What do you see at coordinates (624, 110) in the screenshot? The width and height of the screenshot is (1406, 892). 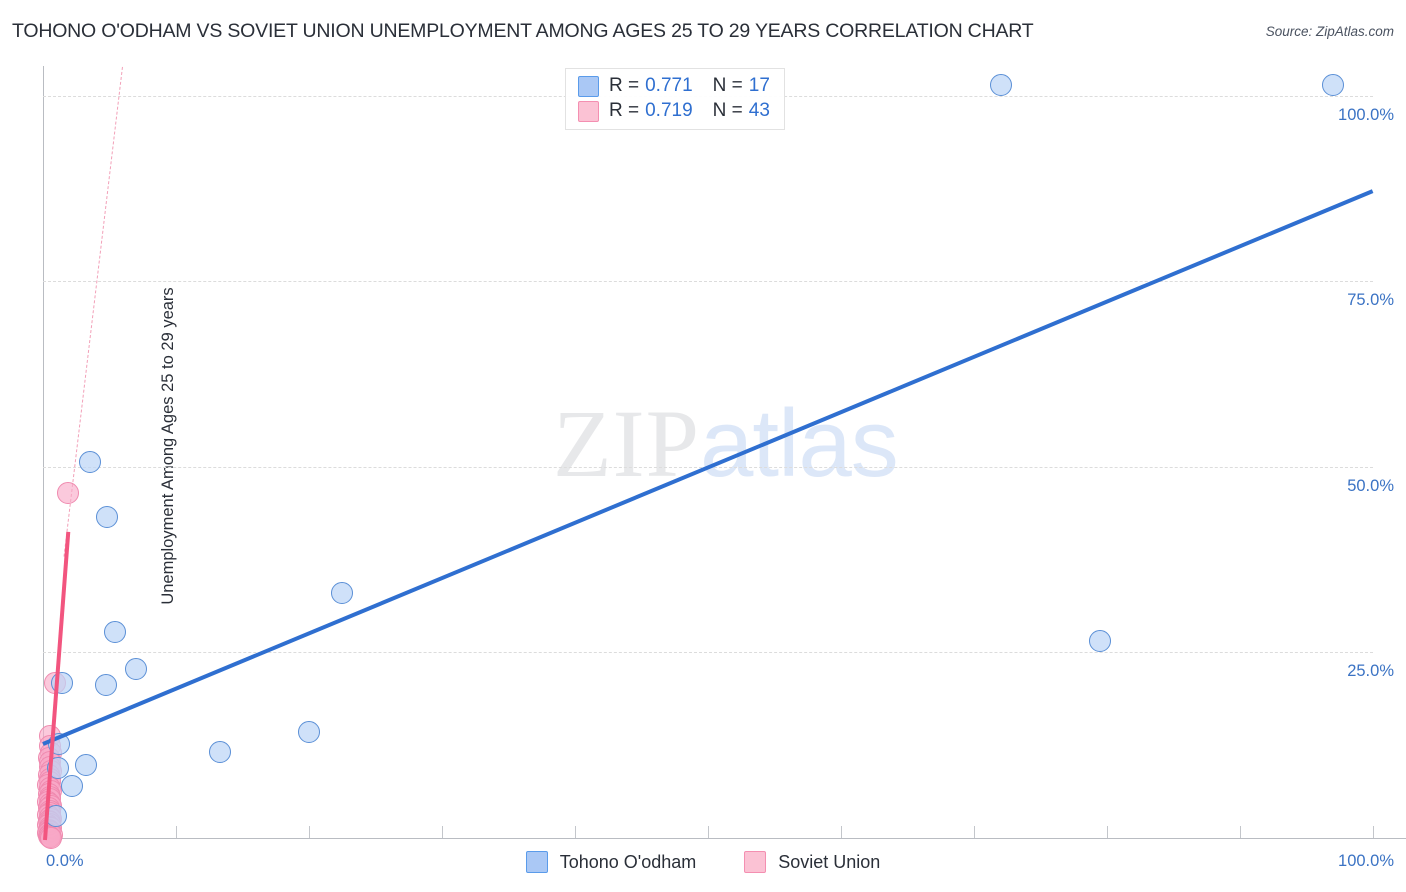 I see `r-label-soviet: R =` at bounding box center [624, 110].